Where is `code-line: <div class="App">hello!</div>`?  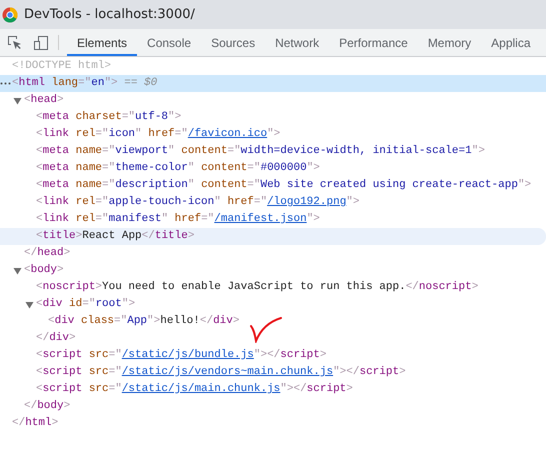
code-line: <div class="App">hello!</div> is located at coordinates (144, 321).